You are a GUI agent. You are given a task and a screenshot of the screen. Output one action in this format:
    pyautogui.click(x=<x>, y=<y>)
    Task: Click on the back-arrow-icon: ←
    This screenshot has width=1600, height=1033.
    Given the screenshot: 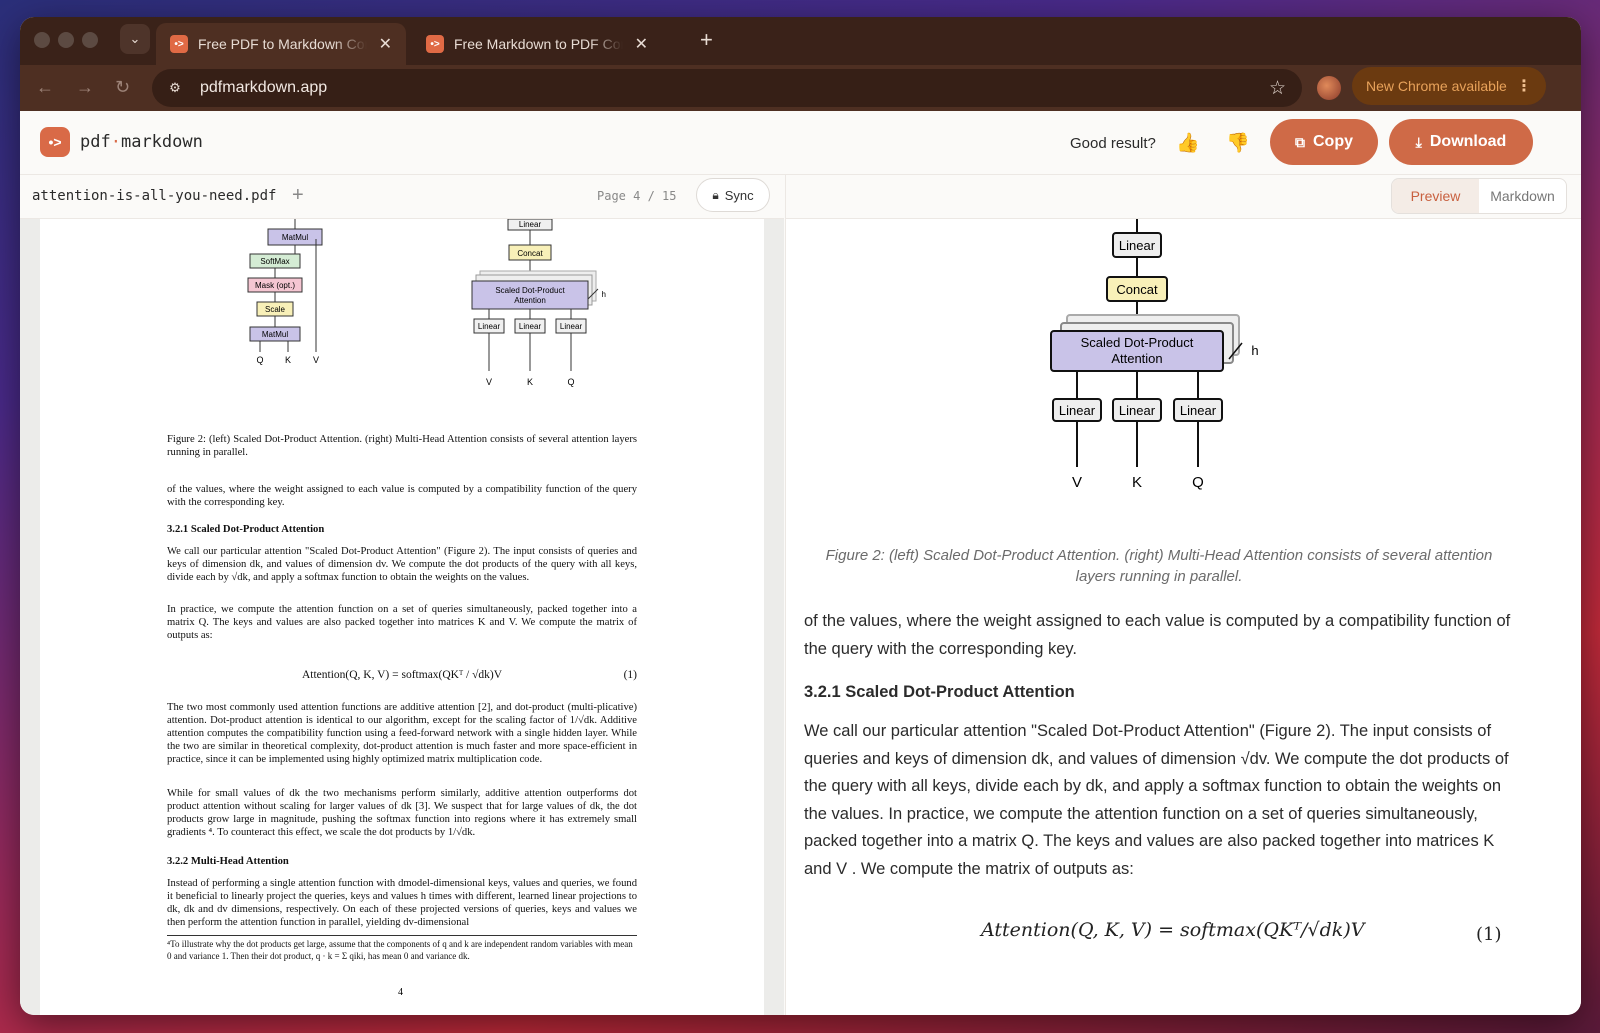 What is the action you would take?
    pyautogui.click(x=45, y=87)
    